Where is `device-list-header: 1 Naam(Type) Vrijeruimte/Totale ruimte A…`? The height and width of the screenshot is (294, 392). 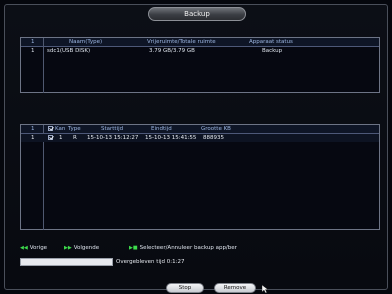 device-list-header: 1 Naam(Type) Vrijeruimte/Totale ruimte A… is located at coordinates (200, 42).